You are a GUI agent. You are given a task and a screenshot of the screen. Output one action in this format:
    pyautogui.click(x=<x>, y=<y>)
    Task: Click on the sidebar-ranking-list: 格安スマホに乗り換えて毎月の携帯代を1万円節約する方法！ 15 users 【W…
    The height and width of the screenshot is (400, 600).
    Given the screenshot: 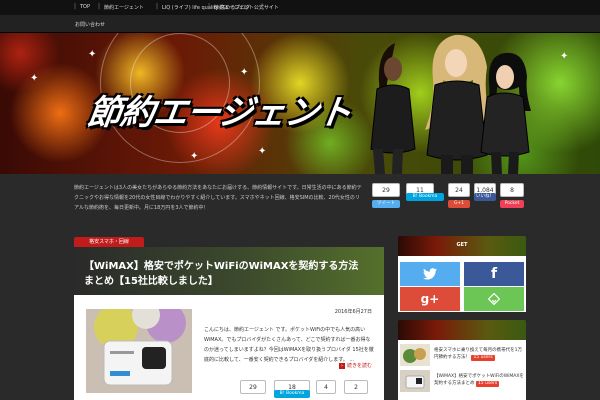 What is the action you would take?
    pyautogui.click(x=462, y=370)
    